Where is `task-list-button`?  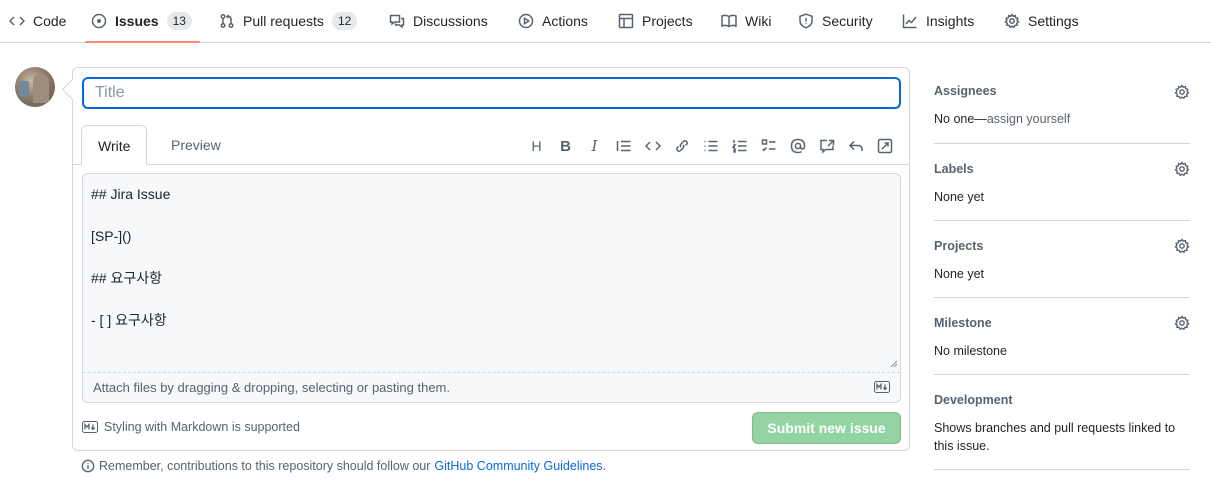 task-list-button is located at coordinates (768, 146).